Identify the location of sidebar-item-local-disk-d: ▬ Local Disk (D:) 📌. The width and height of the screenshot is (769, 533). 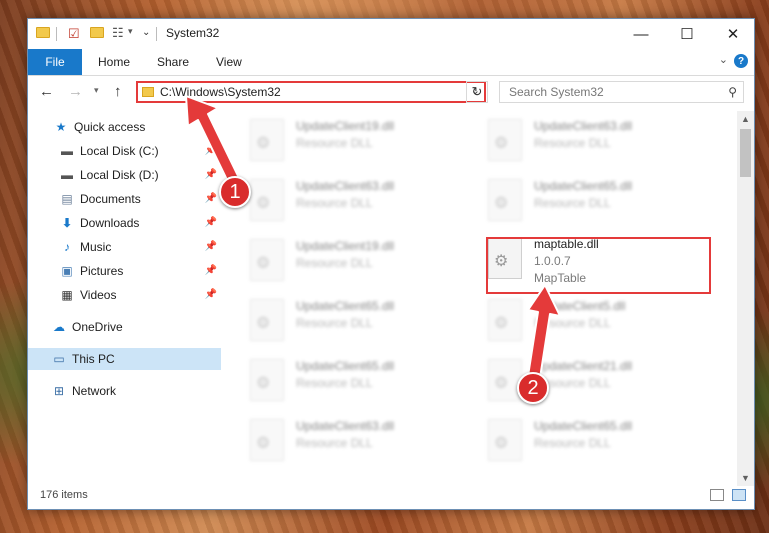
(124, 175).